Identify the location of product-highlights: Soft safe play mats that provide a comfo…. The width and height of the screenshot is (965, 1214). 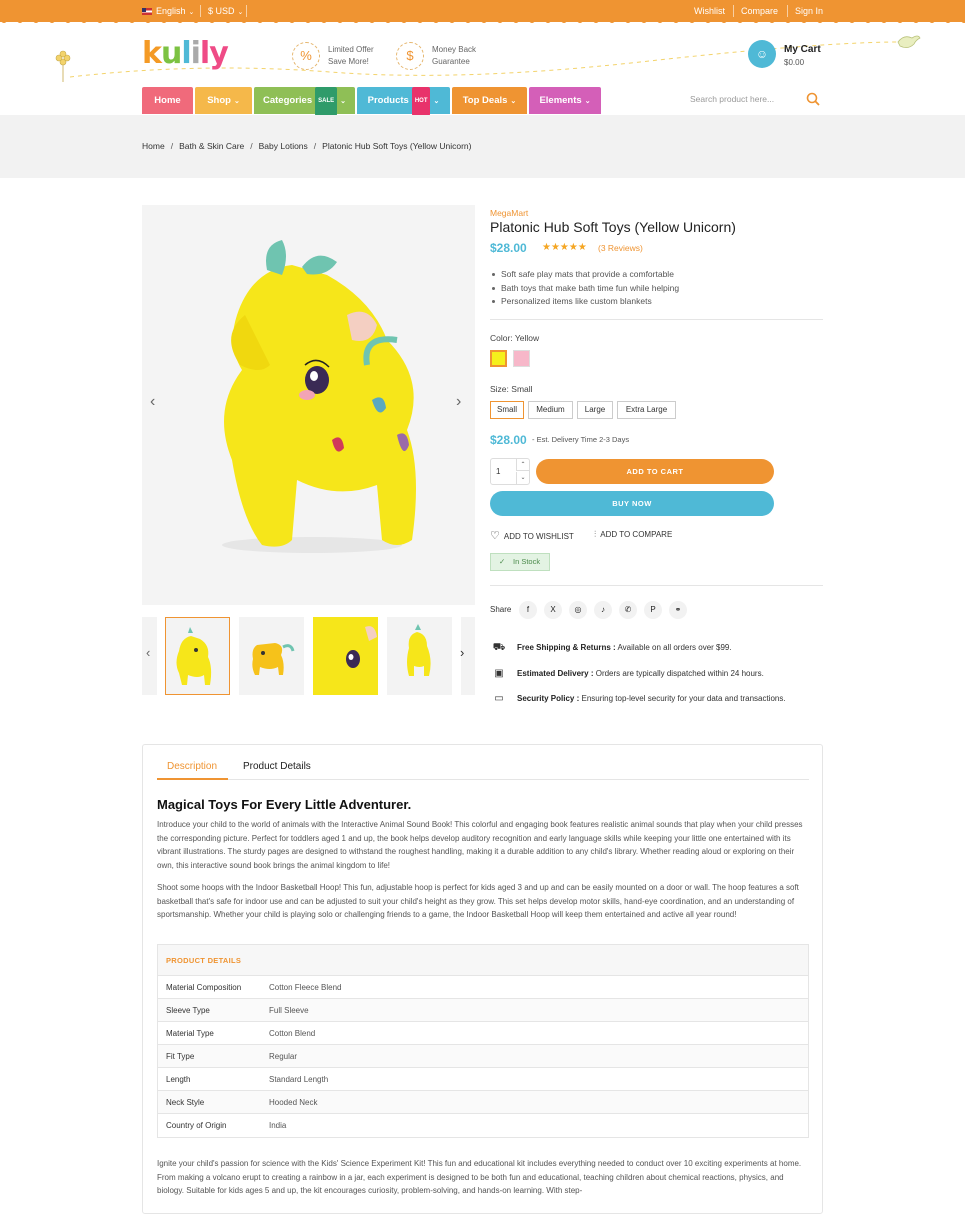
(584, 288).